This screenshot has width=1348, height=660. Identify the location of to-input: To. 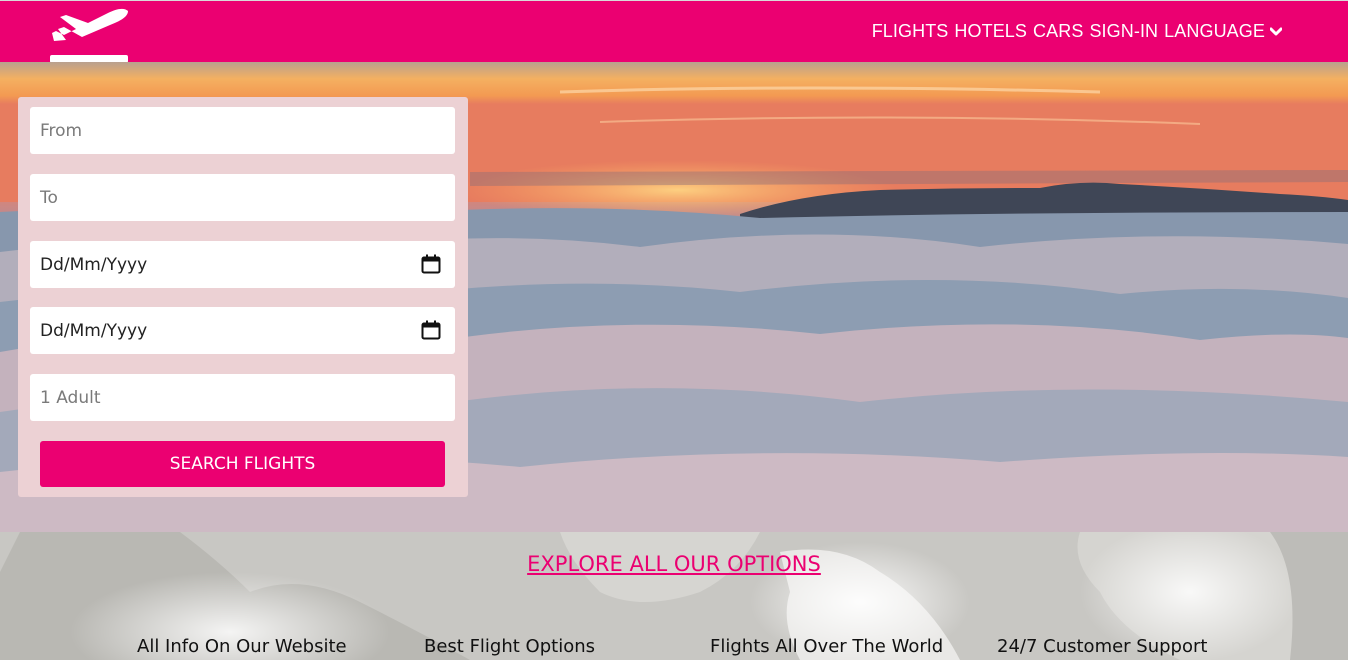
(242, 197).